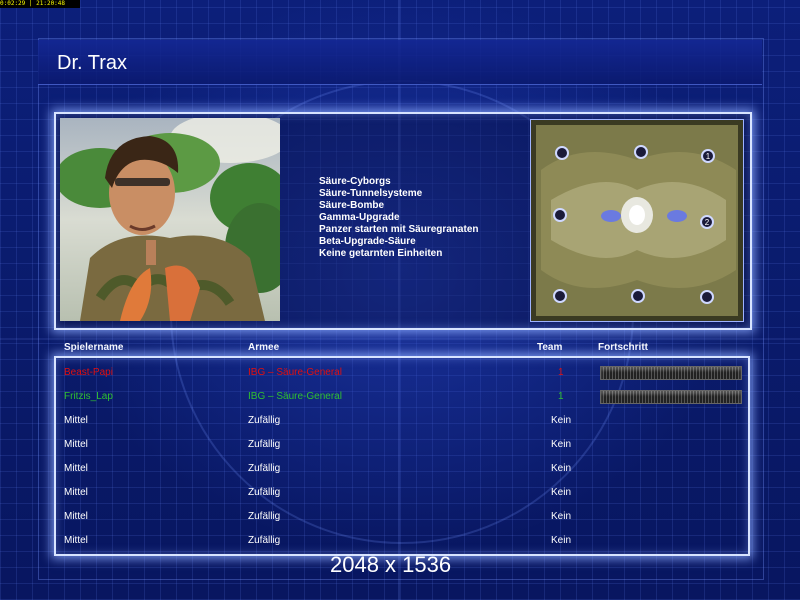 The height and width of the screenshot is (600, 800). What do you see at coordinates (355, 181) in the screenshot?
I see `bonus-item: Säure-Cyborgs` at bounding box center [355, 181].